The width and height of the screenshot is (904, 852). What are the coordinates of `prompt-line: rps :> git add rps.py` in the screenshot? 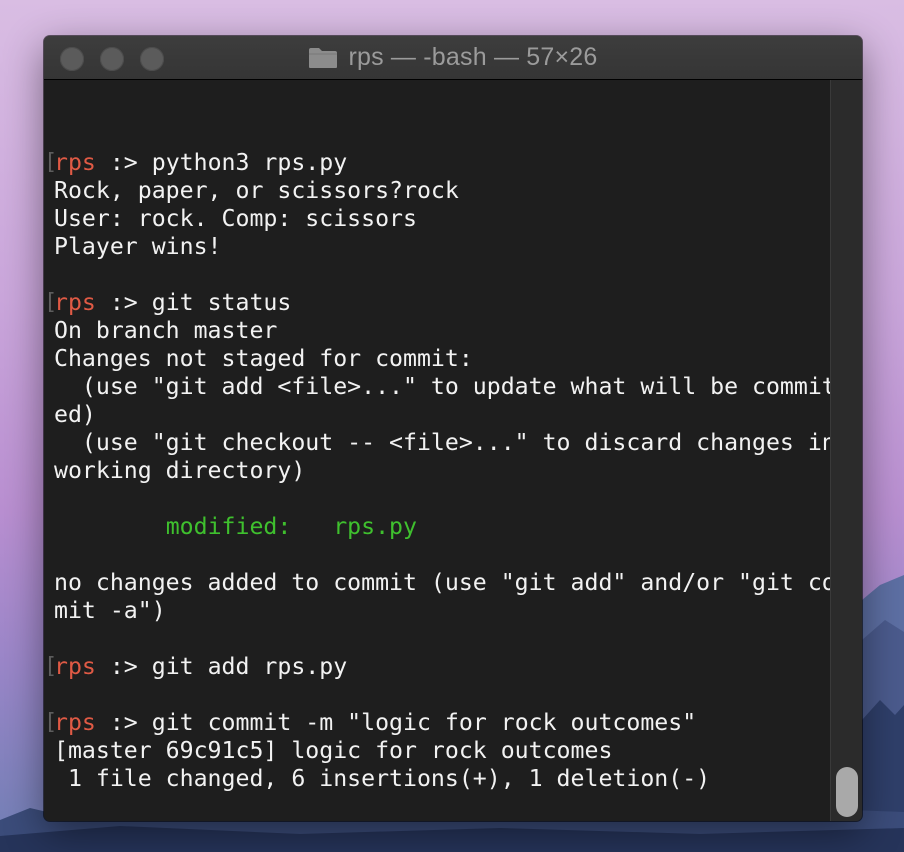 It's located at (200, 667).